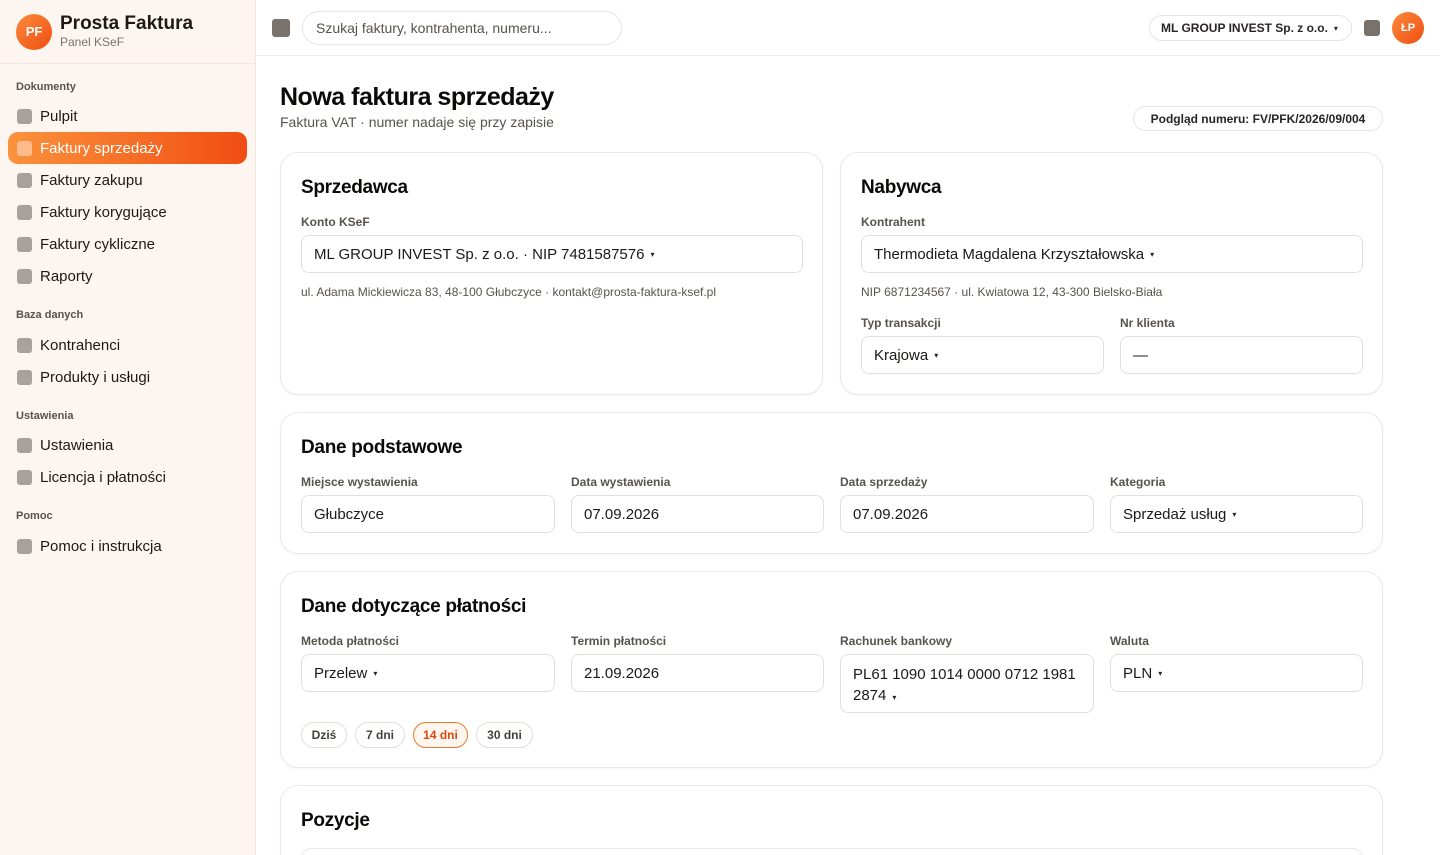 This screenshot has height=855, width=1440. Describe the element at coordinates (24, 345) in the screenshot. I see `contacts-icon` at that location.